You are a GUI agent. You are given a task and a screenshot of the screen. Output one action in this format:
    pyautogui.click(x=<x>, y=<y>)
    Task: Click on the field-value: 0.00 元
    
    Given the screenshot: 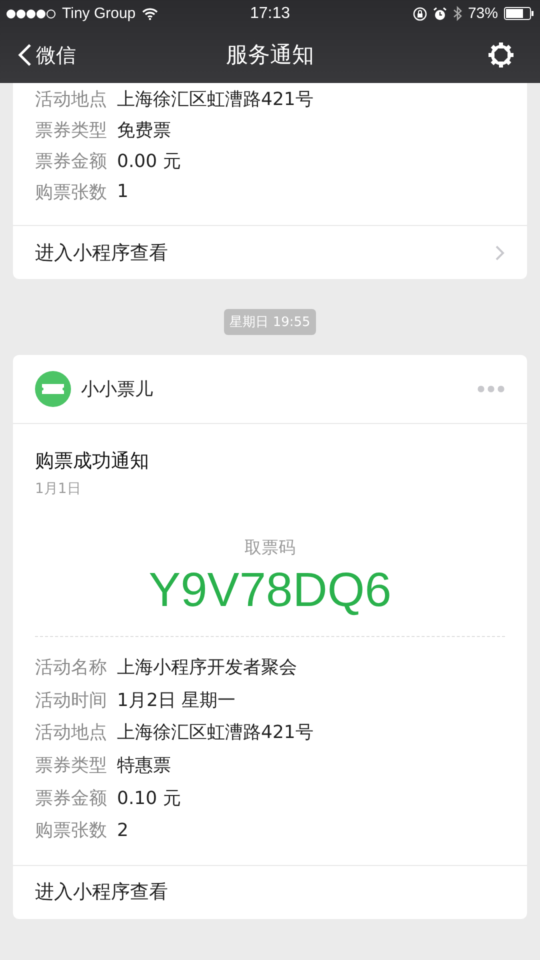 What is the action you would take?
    pyautogui.click(x=149, y=161)
    